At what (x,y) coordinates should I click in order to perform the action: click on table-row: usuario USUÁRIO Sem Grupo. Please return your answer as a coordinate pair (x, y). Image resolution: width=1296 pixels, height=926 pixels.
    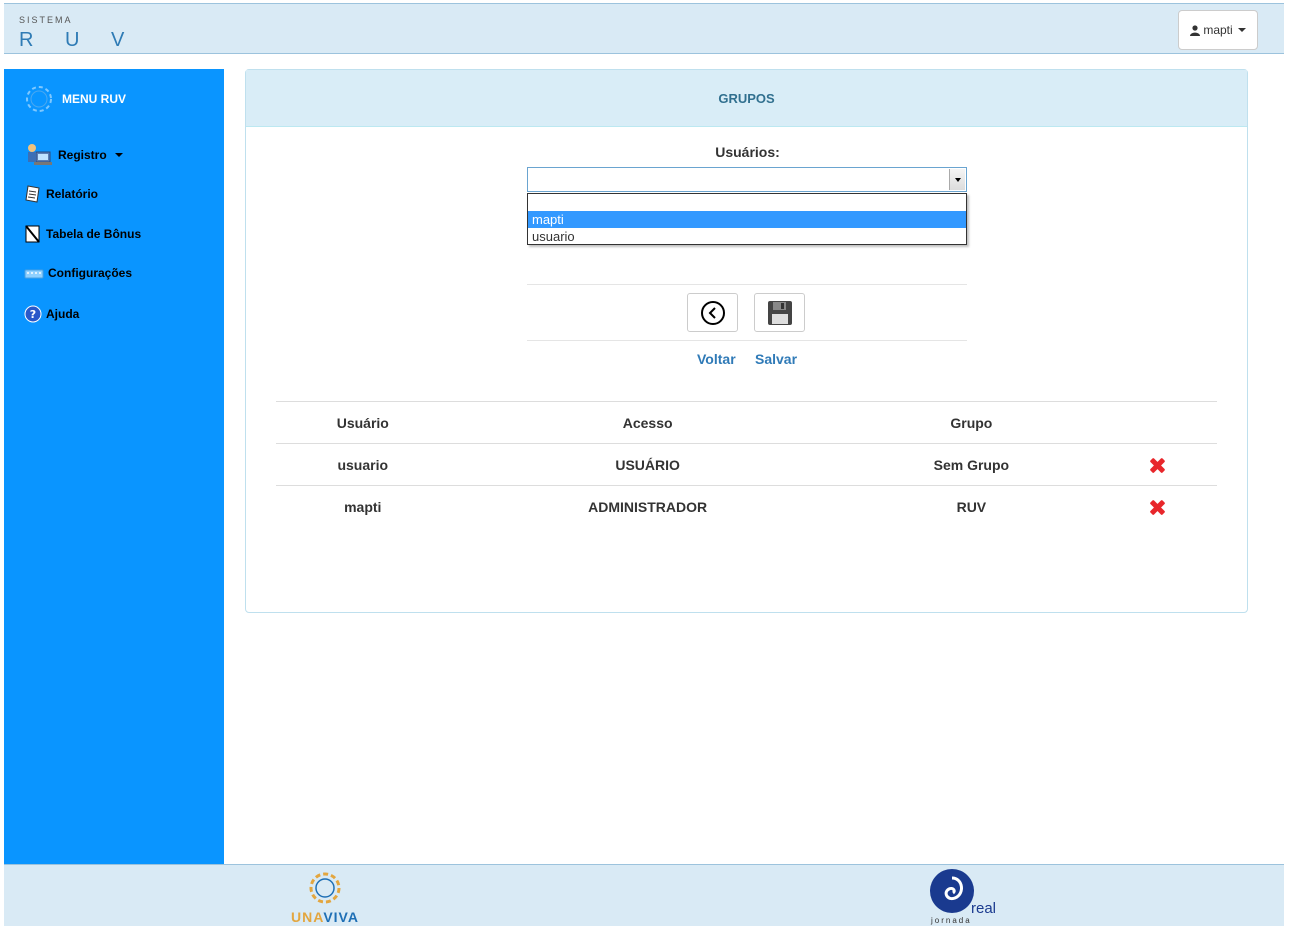
    Looking at the image, I should click on (746, 464).